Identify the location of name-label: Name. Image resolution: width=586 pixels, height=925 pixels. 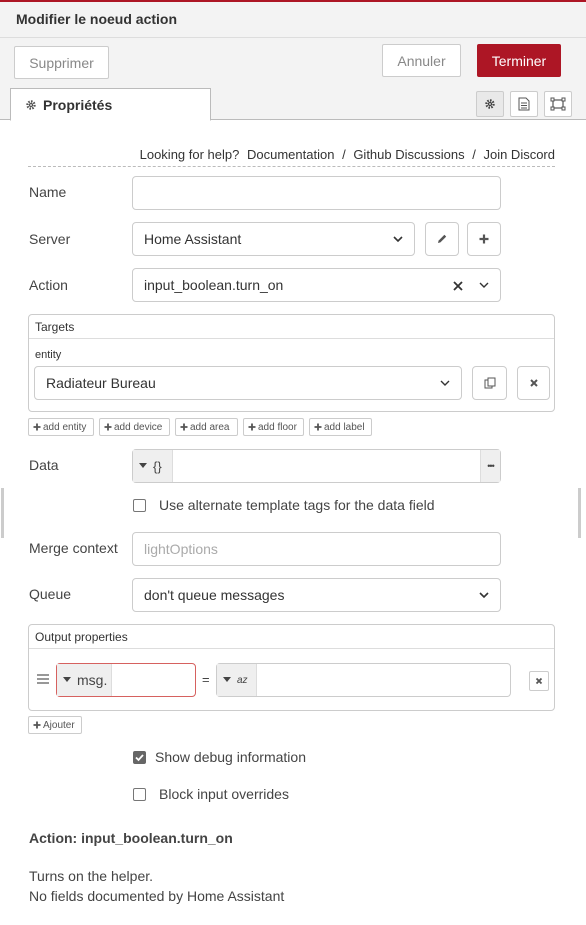
(48, 192).